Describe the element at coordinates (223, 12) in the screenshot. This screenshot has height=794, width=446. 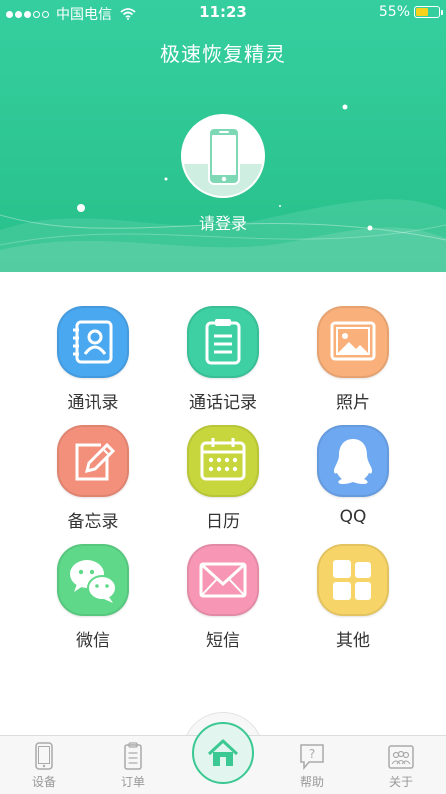
I see `status-bar: 中国电信 11:23 55%` at that location.